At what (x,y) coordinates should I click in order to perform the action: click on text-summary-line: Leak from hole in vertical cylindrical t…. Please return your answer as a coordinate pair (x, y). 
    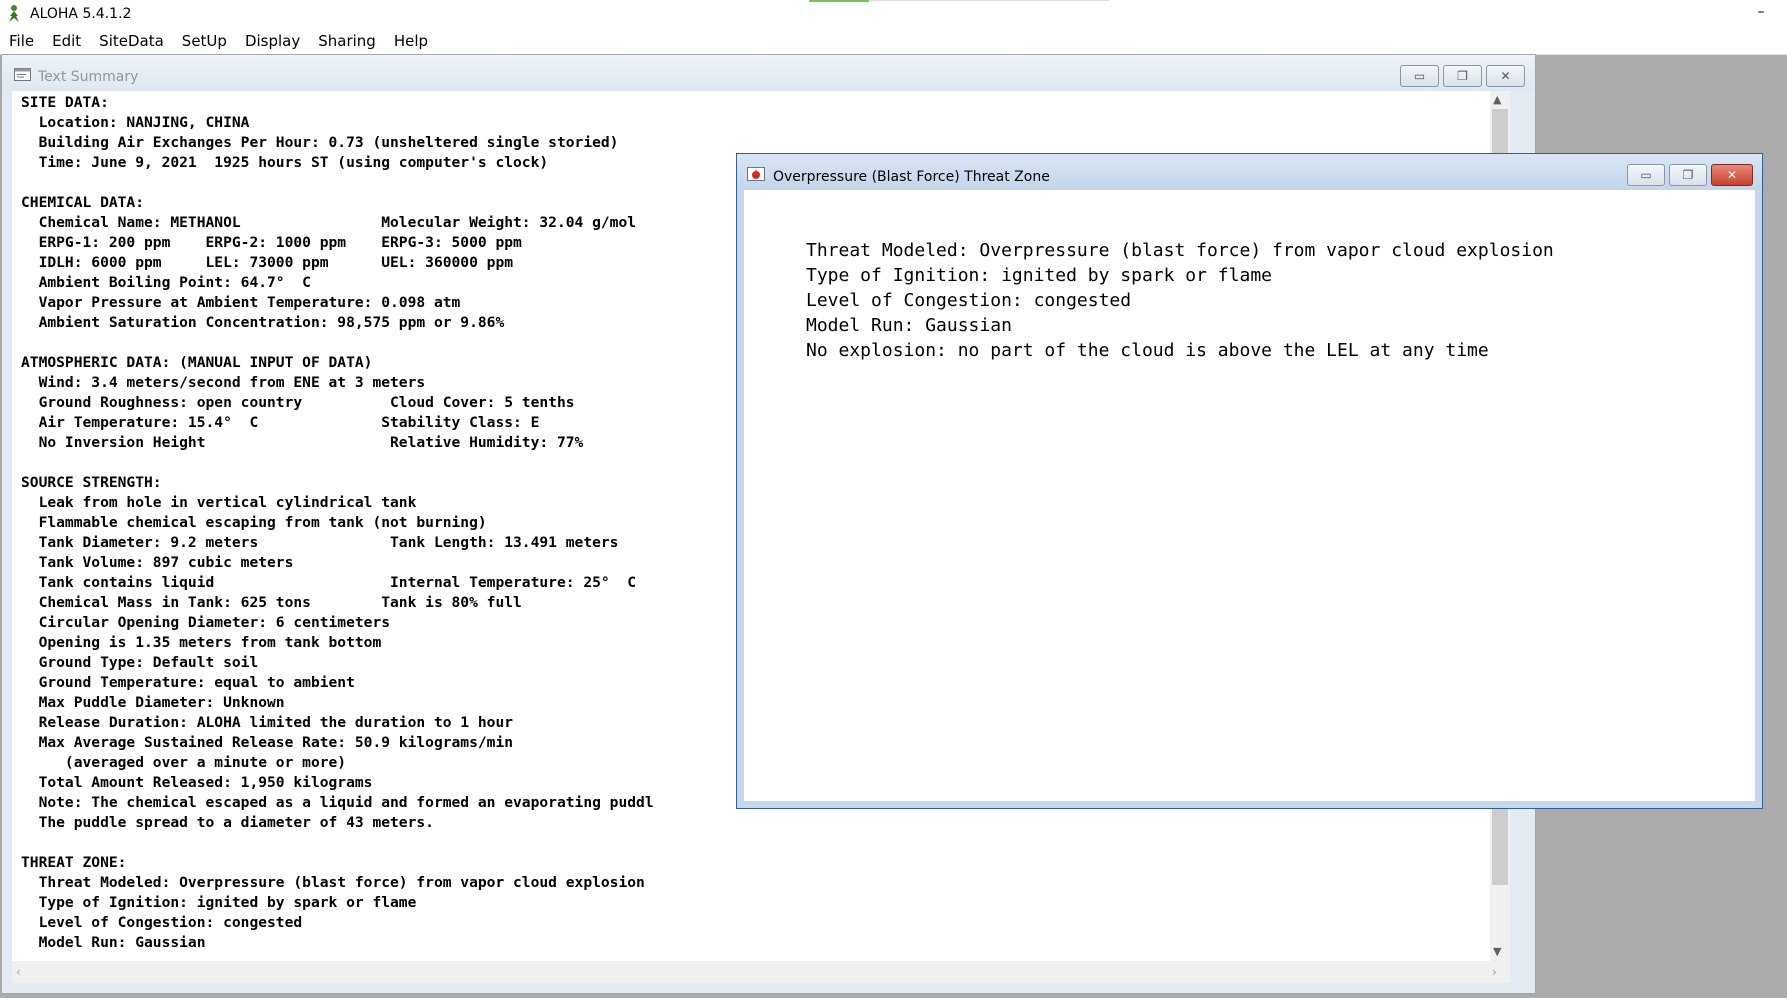
    Looking at the image, I should click on (219, 502).